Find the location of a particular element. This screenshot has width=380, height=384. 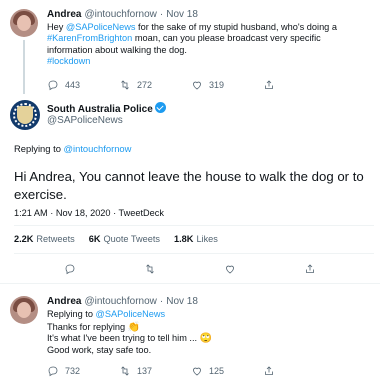

replying-to: Replying to @SAPoliceNews is located at coordinates (106, 314).